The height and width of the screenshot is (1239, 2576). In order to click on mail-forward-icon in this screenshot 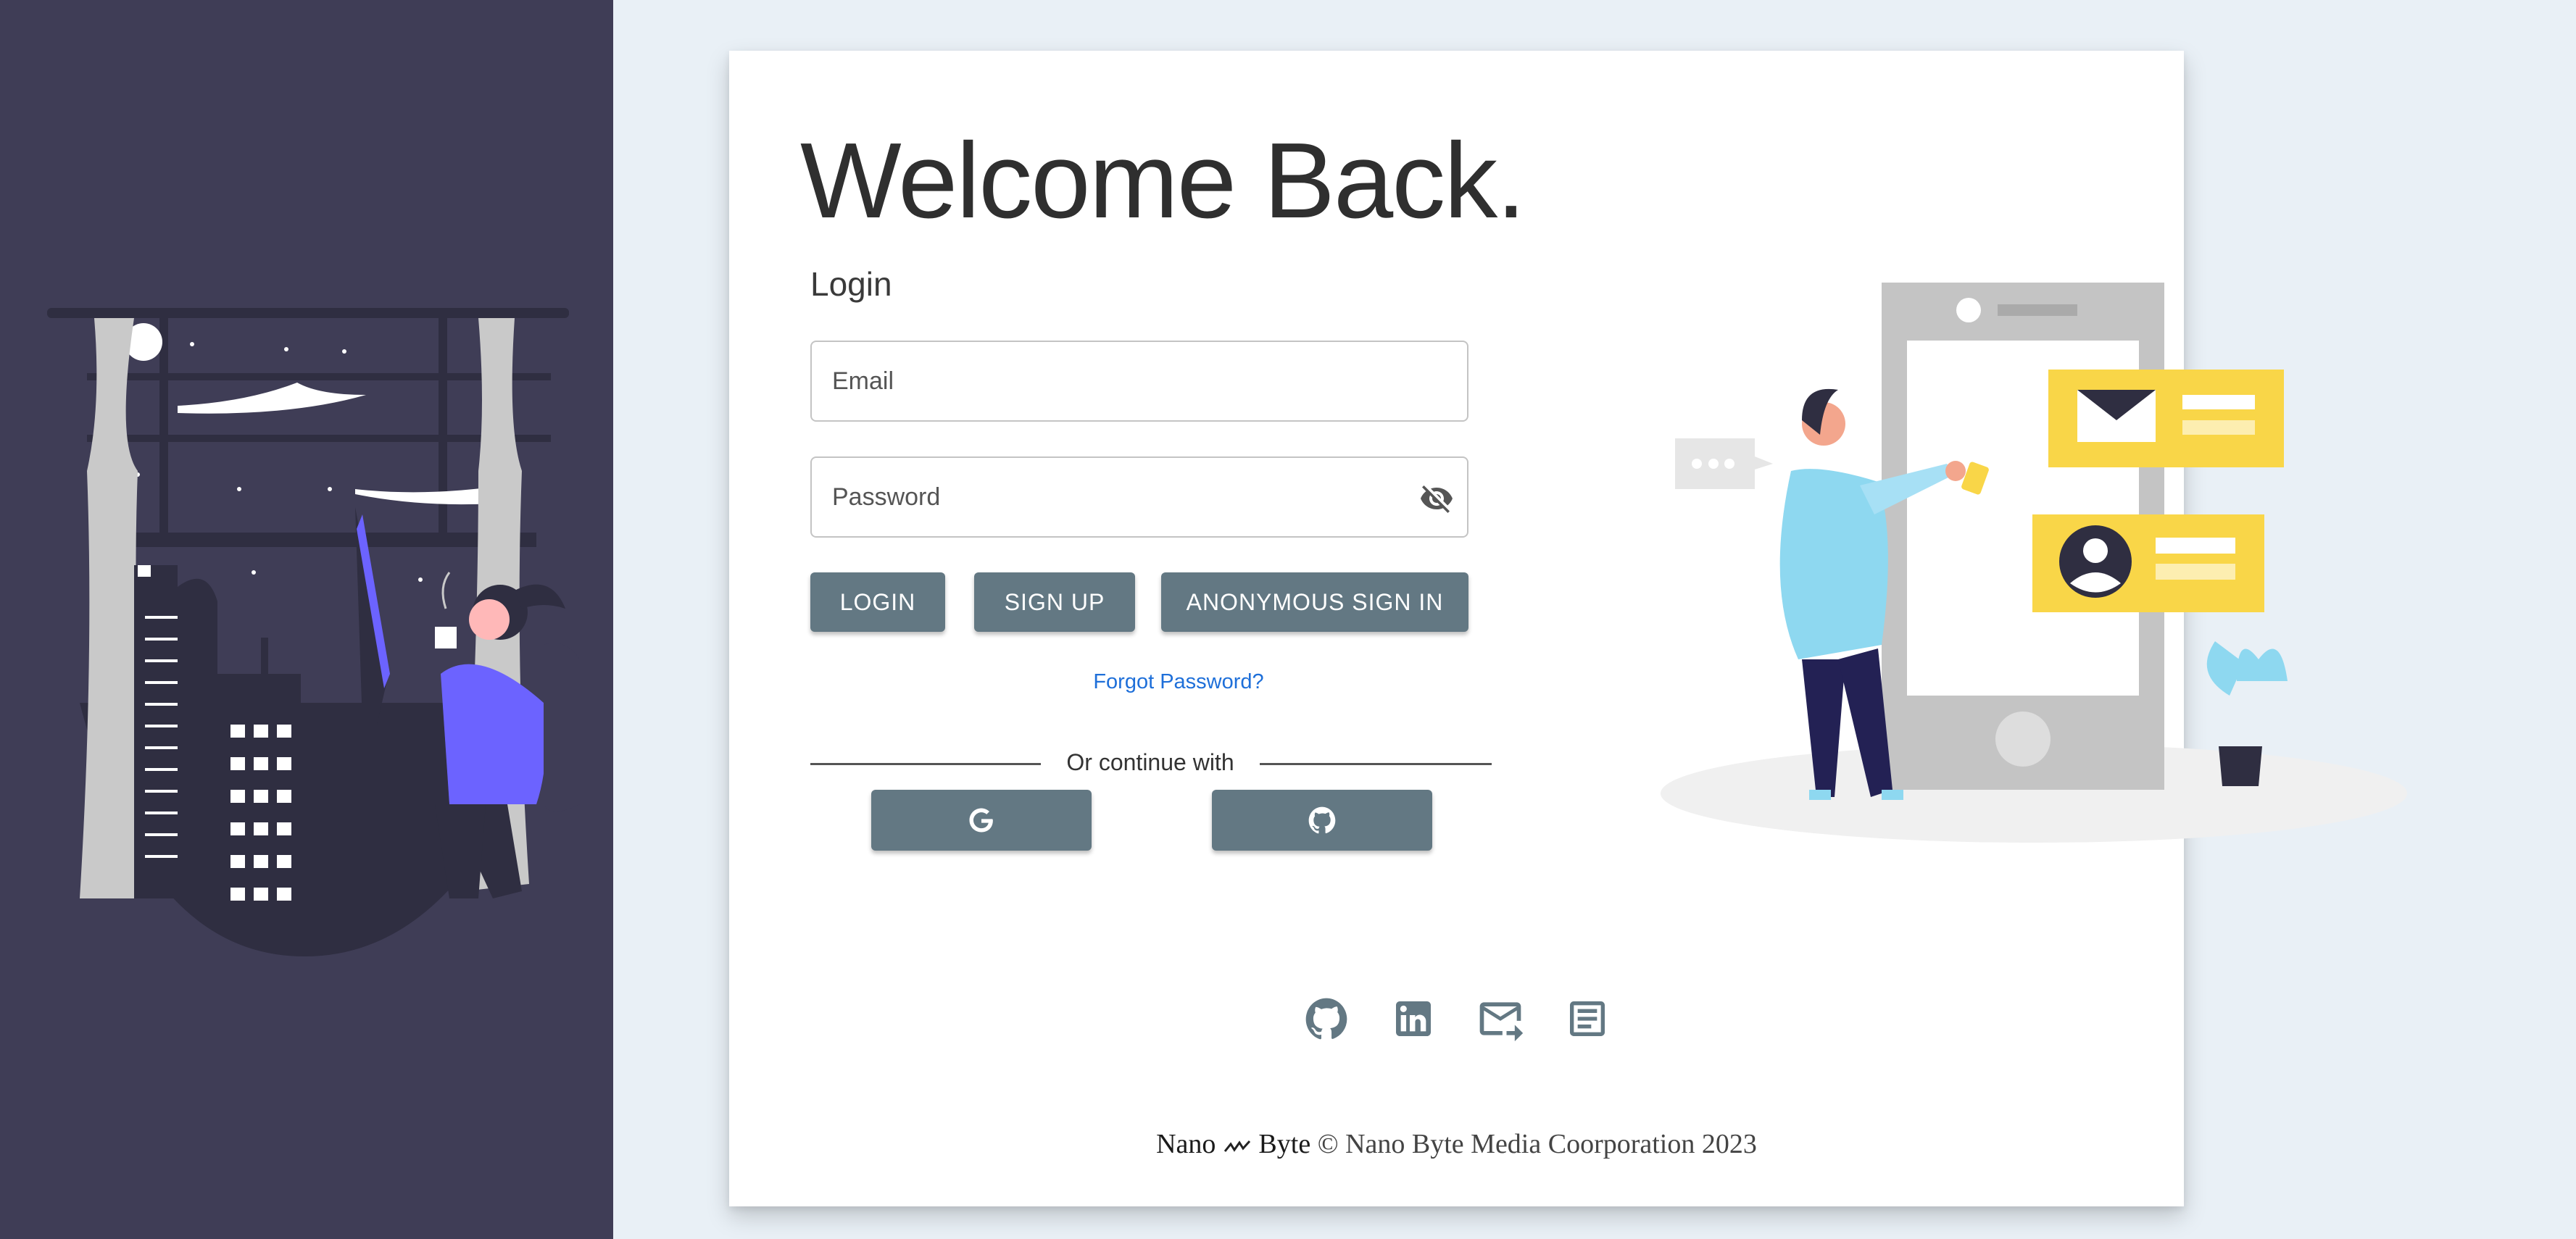, I will do `click(1501, 1022)`.